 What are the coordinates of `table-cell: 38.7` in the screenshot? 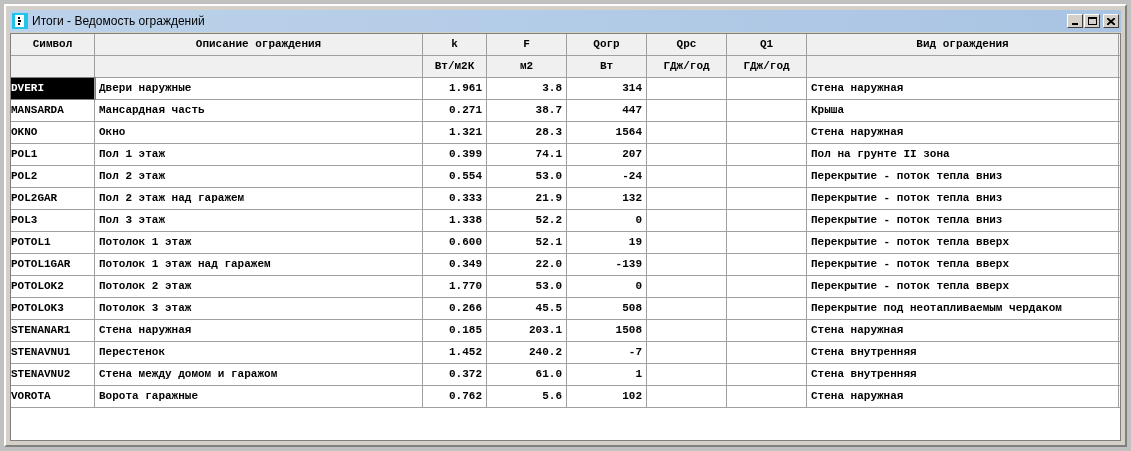 It's located at (527, 110).